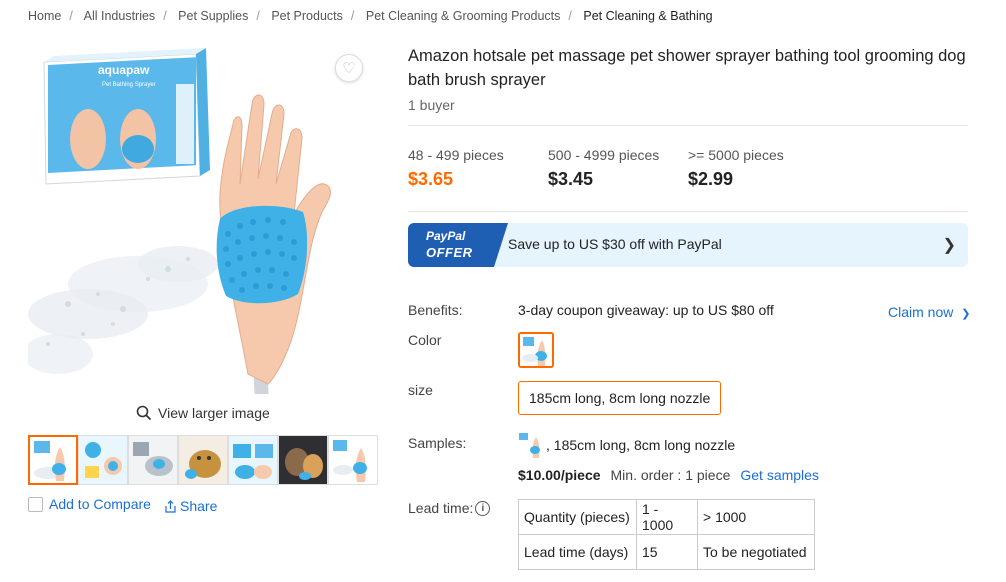 This screenshot has height=582, width=1006. Describe the element at coordinates (199, 506) in the screenshot. I see `share-label: Share` at that location.